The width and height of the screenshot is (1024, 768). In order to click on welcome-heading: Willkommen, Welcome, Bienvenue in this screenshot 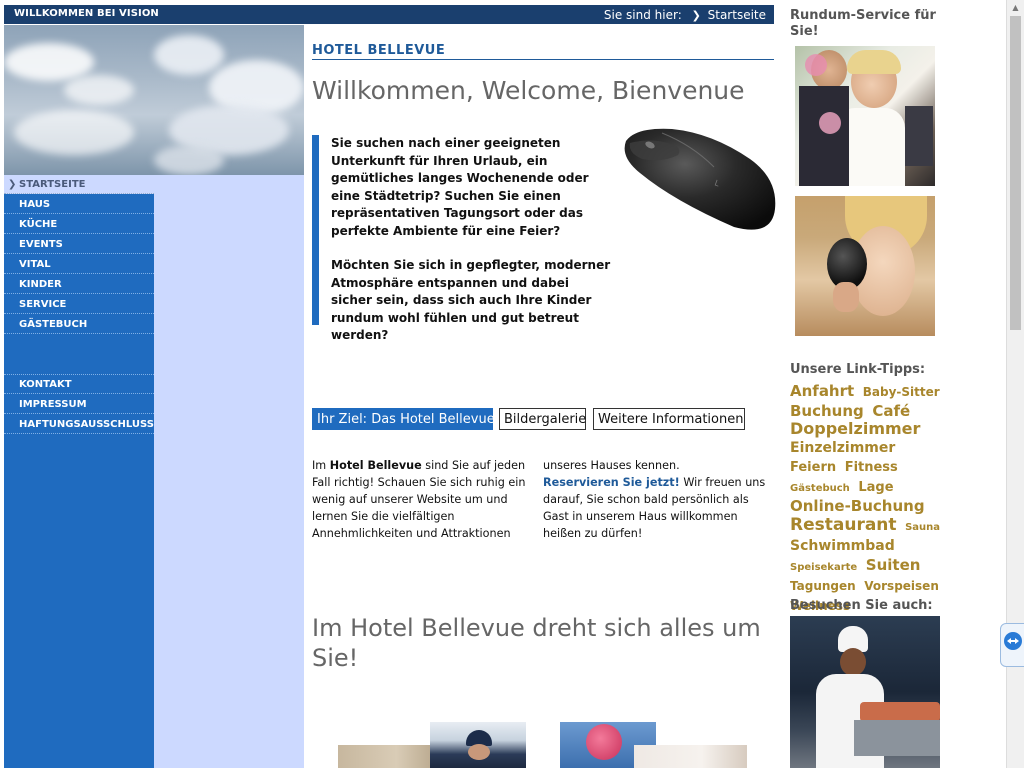, I will do `click(528, 90)`.